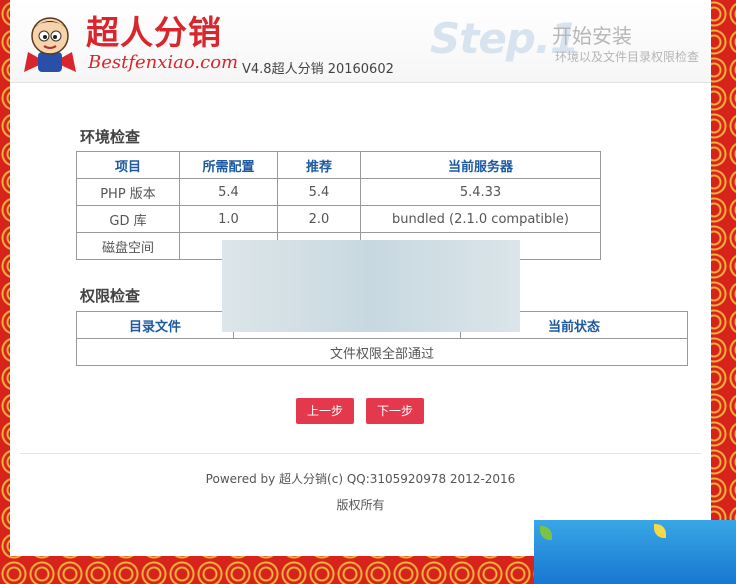 This screenshot has height=584, width=736. Describe the element at coordinates (50, 44) in the screenshot. I see `mascot-logo-icon` at that location.